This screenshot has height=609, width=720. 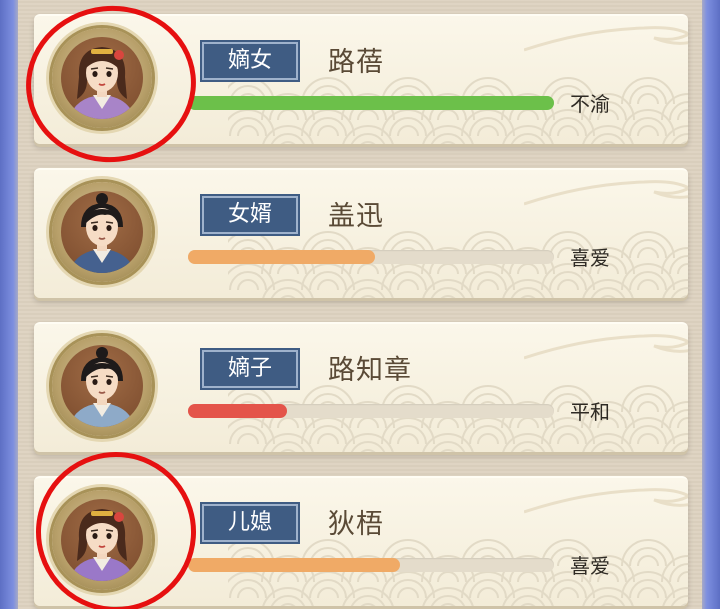 What do you see at coordinates (250, 61) in the screenshot?
I see `relation-tag: 嫡女` at bounding box center [250, 61].